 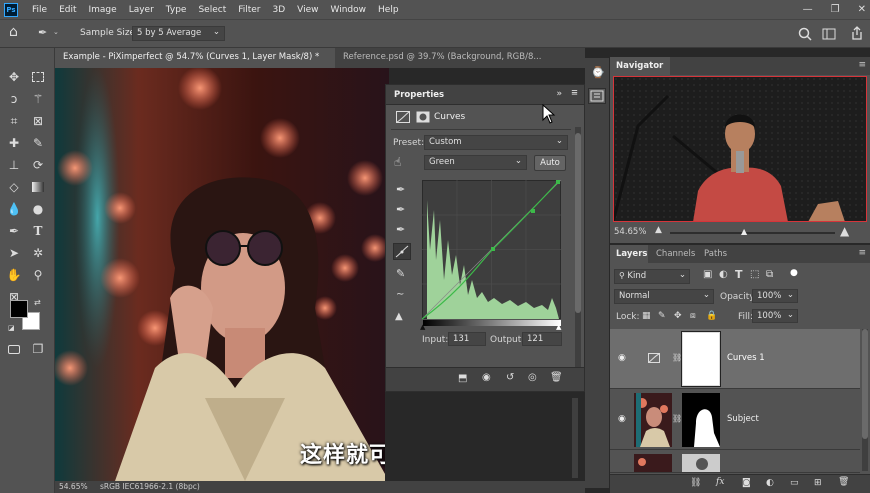 What do you see at coordinates (493, 251) in the screenshot?
I see `curves-graph` at bounding box center [493, 251].